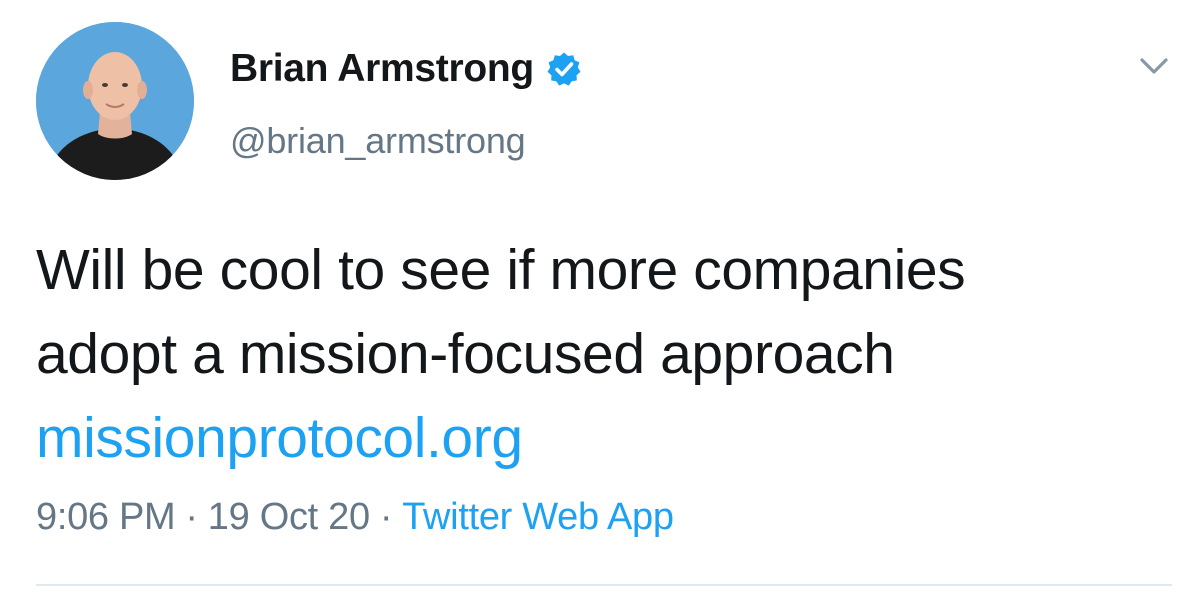  I want to click on author-handle: @brian_armstrong, so click(378, 141).